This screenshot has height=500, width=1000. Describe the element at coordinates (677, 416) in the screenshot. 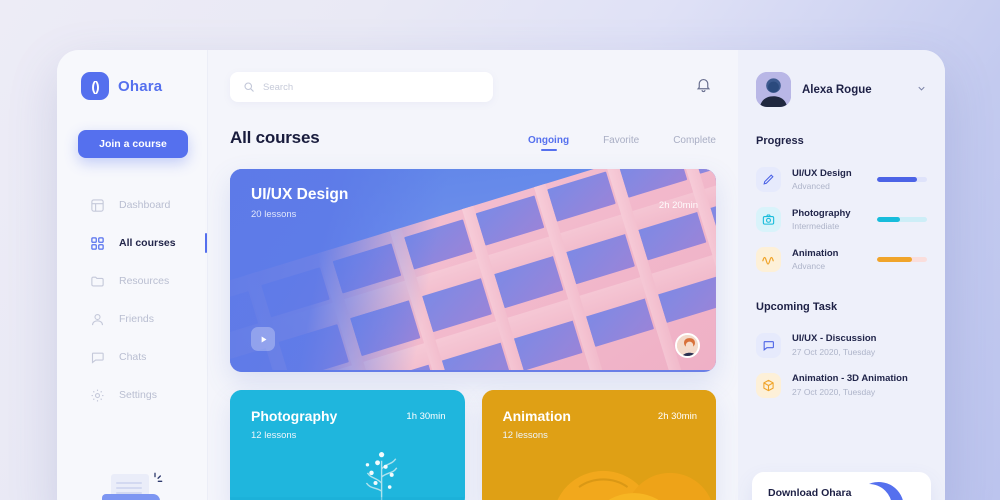

I see `course-duration: 2h 30min` at that location.